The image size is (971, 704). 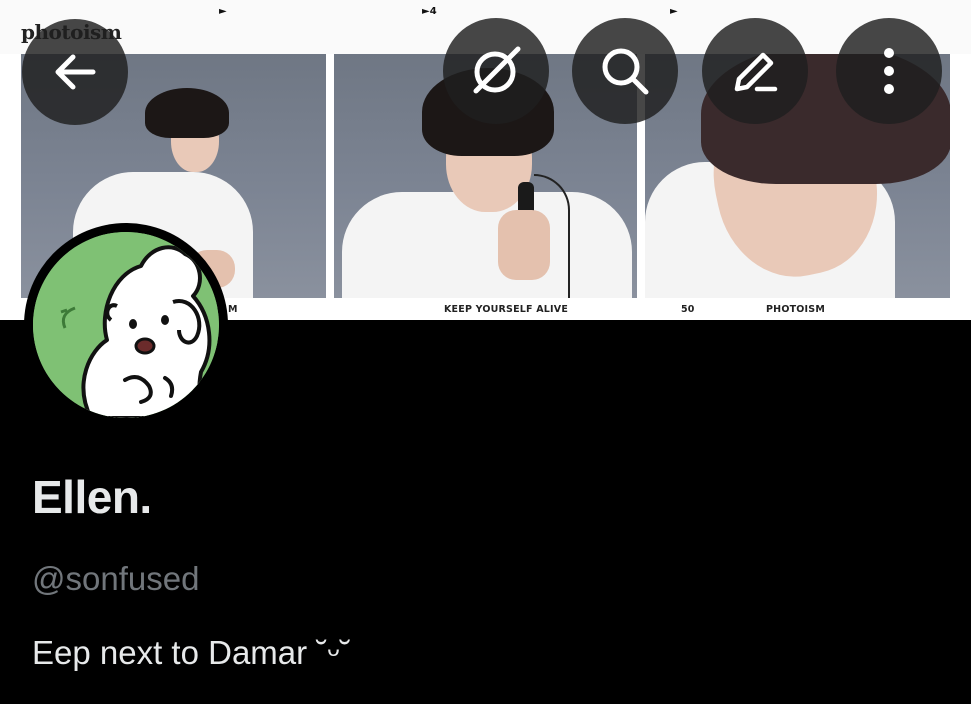 What do you see at coordinates (688, 309) in the screenshot?
I see `banner-caption: 50` at bounding box center [688, 309].